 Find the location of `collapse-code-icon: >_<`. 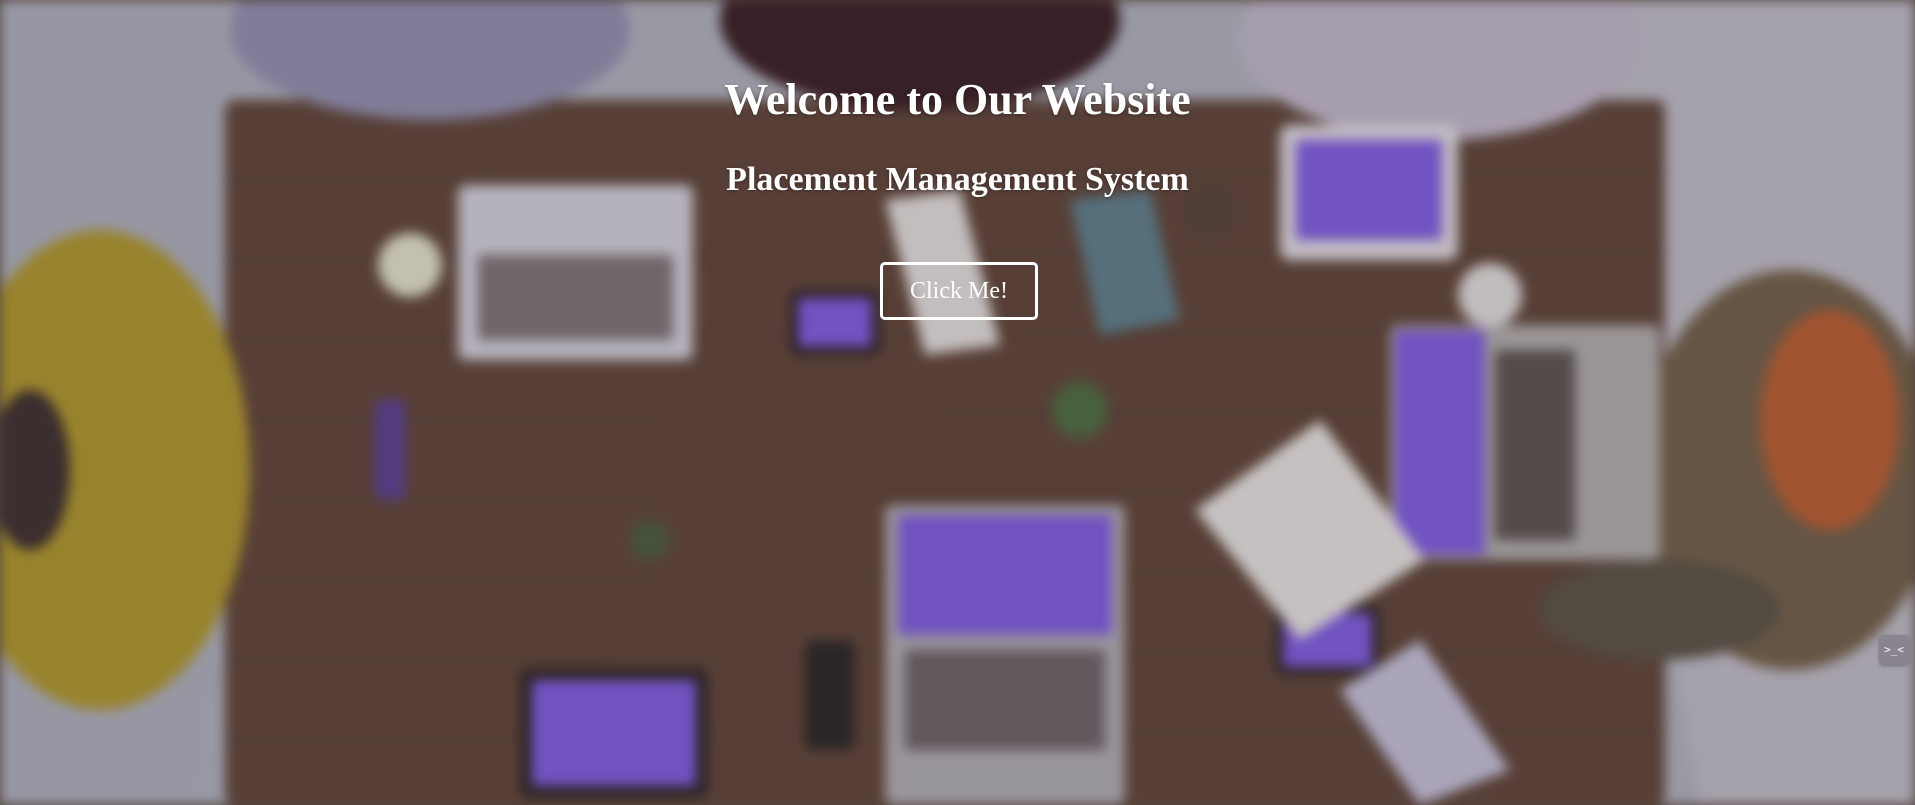

collapse-code-icon: >_< is located at coordinates (1894, 650).